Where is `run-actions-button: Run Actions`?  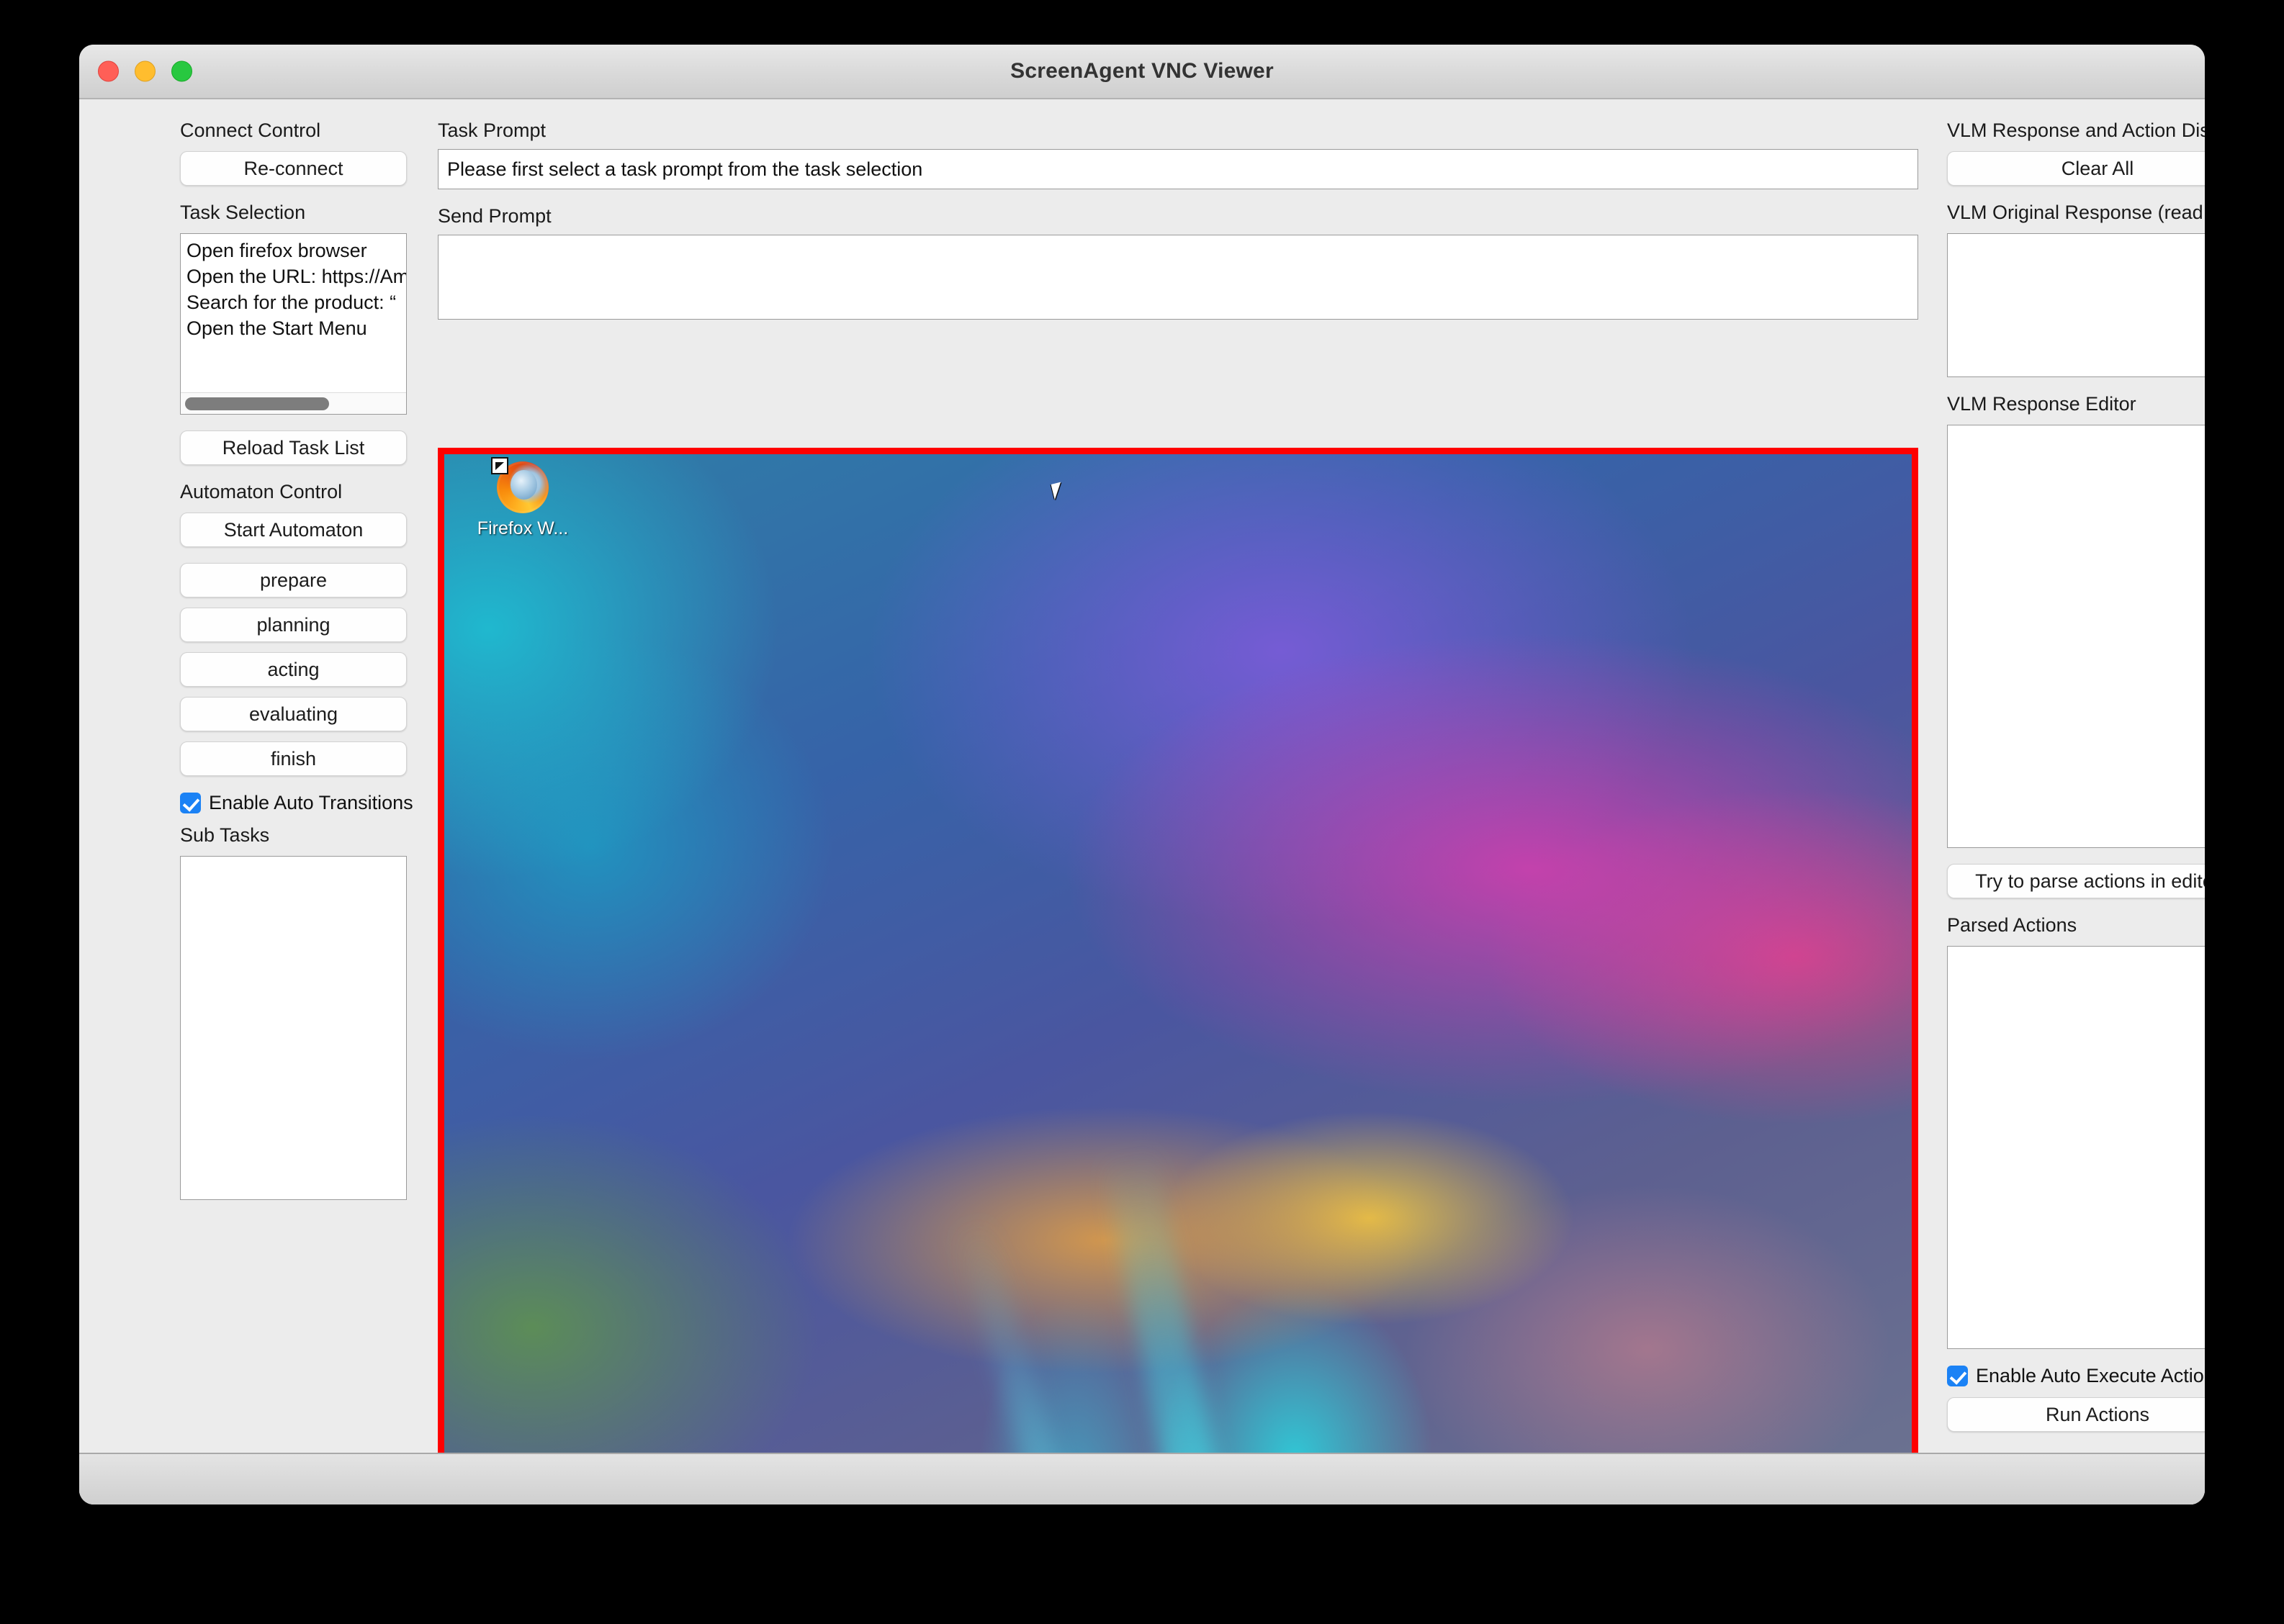
run-actions-button: Run Actions is located at coordinates (2076, 1414).